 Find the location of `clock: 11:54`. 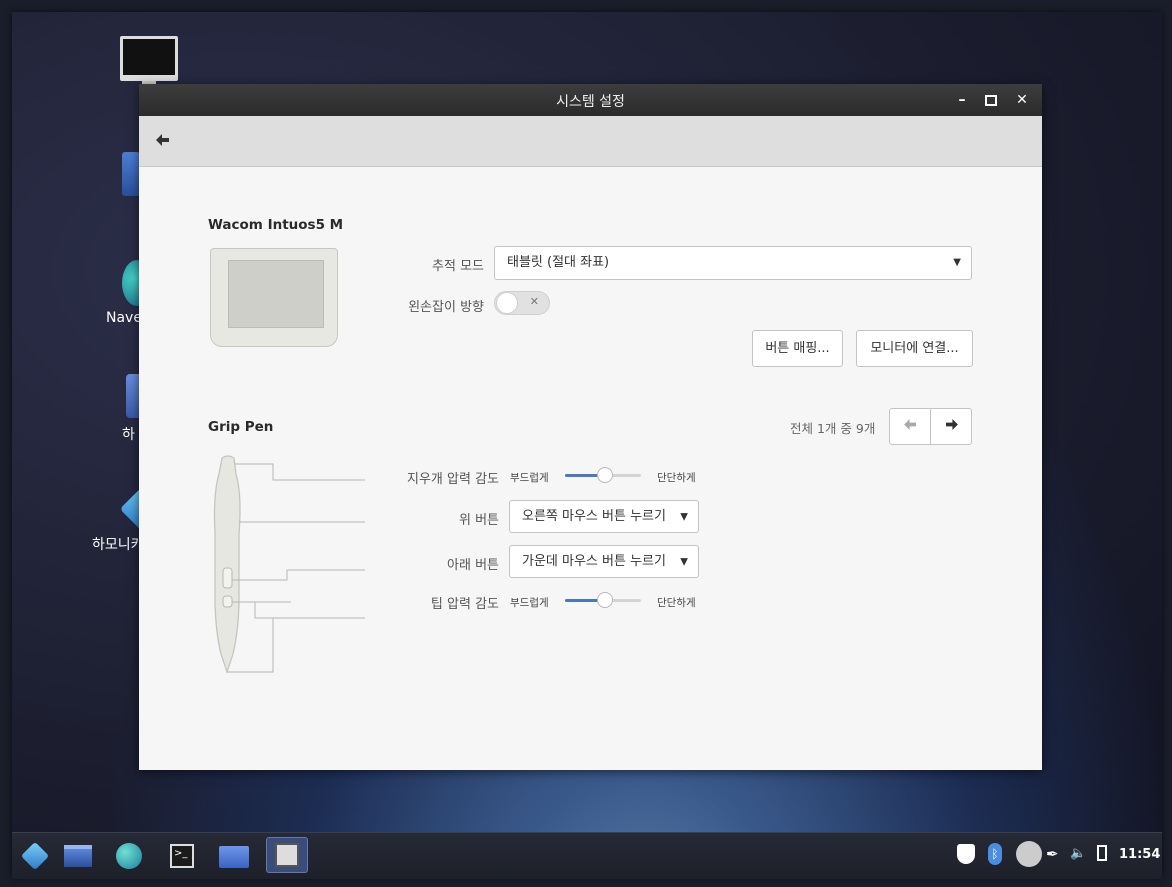

clock: 11:54 is located at coordinates (1139, 854).